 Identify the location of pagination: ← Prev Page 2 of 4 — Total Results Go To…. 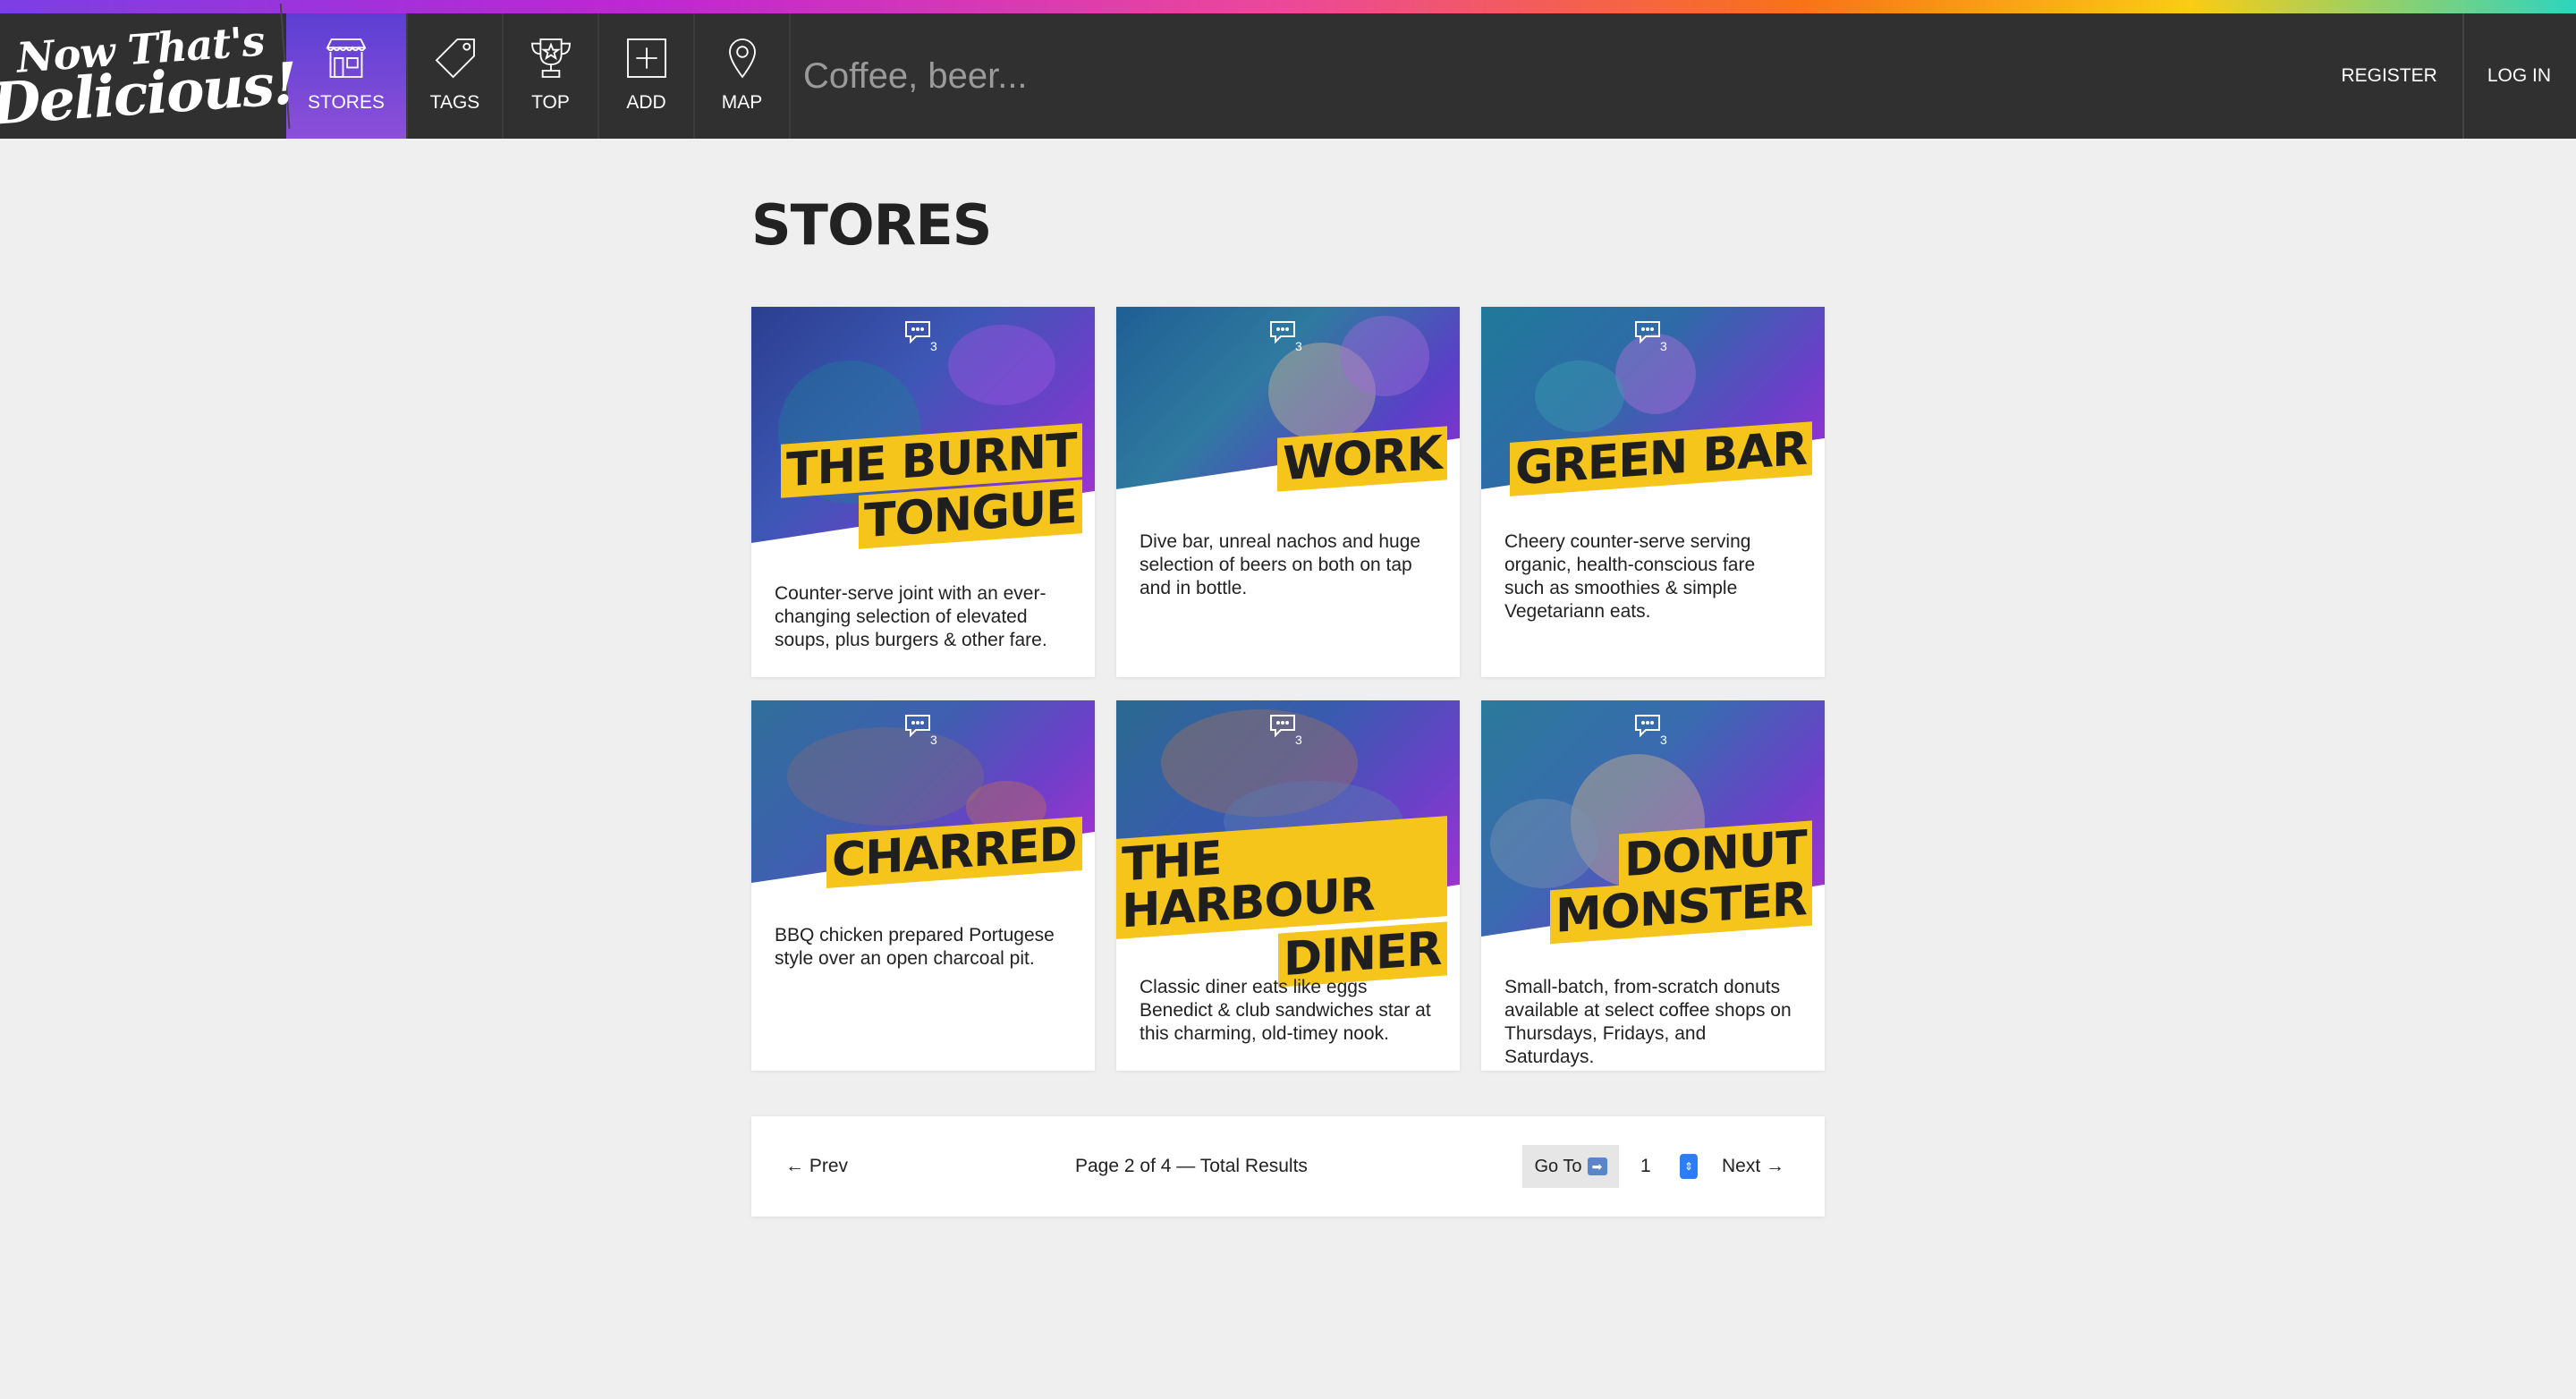
(1288, 1166).